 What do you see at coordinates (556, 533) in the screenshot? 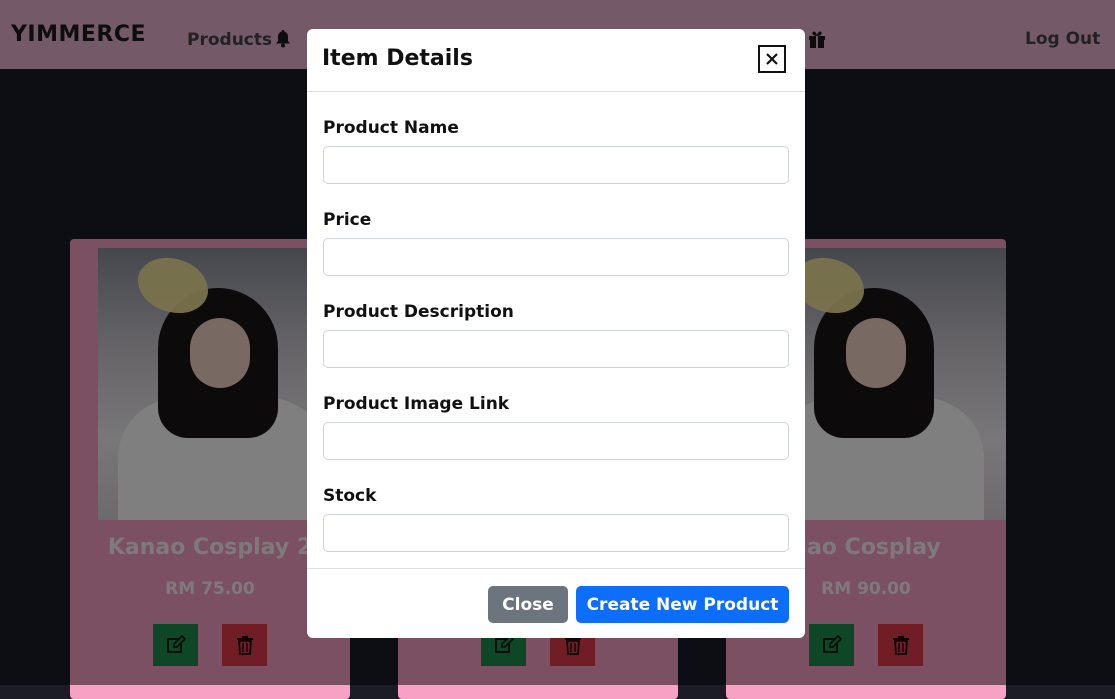
I see `stock-input` at bounding box center [556, 533].